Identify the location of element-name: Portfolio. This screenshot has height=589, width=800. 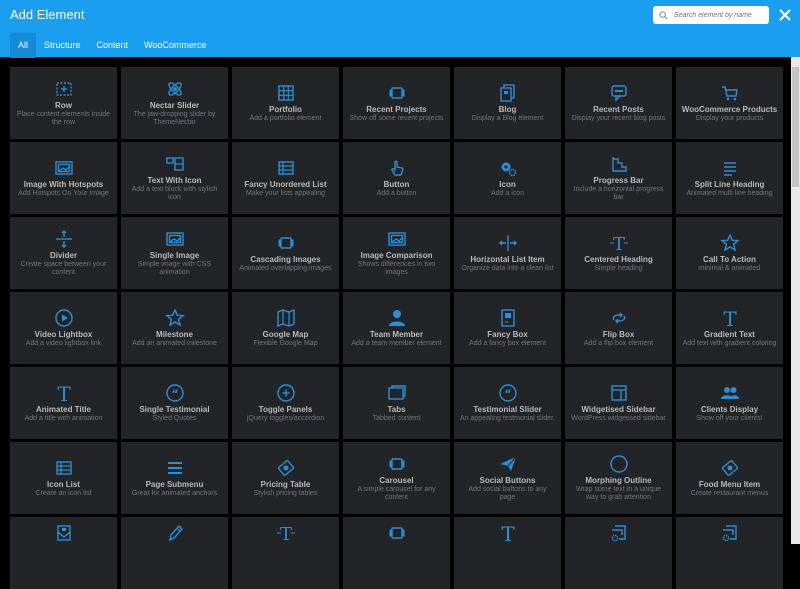
(285, 109).